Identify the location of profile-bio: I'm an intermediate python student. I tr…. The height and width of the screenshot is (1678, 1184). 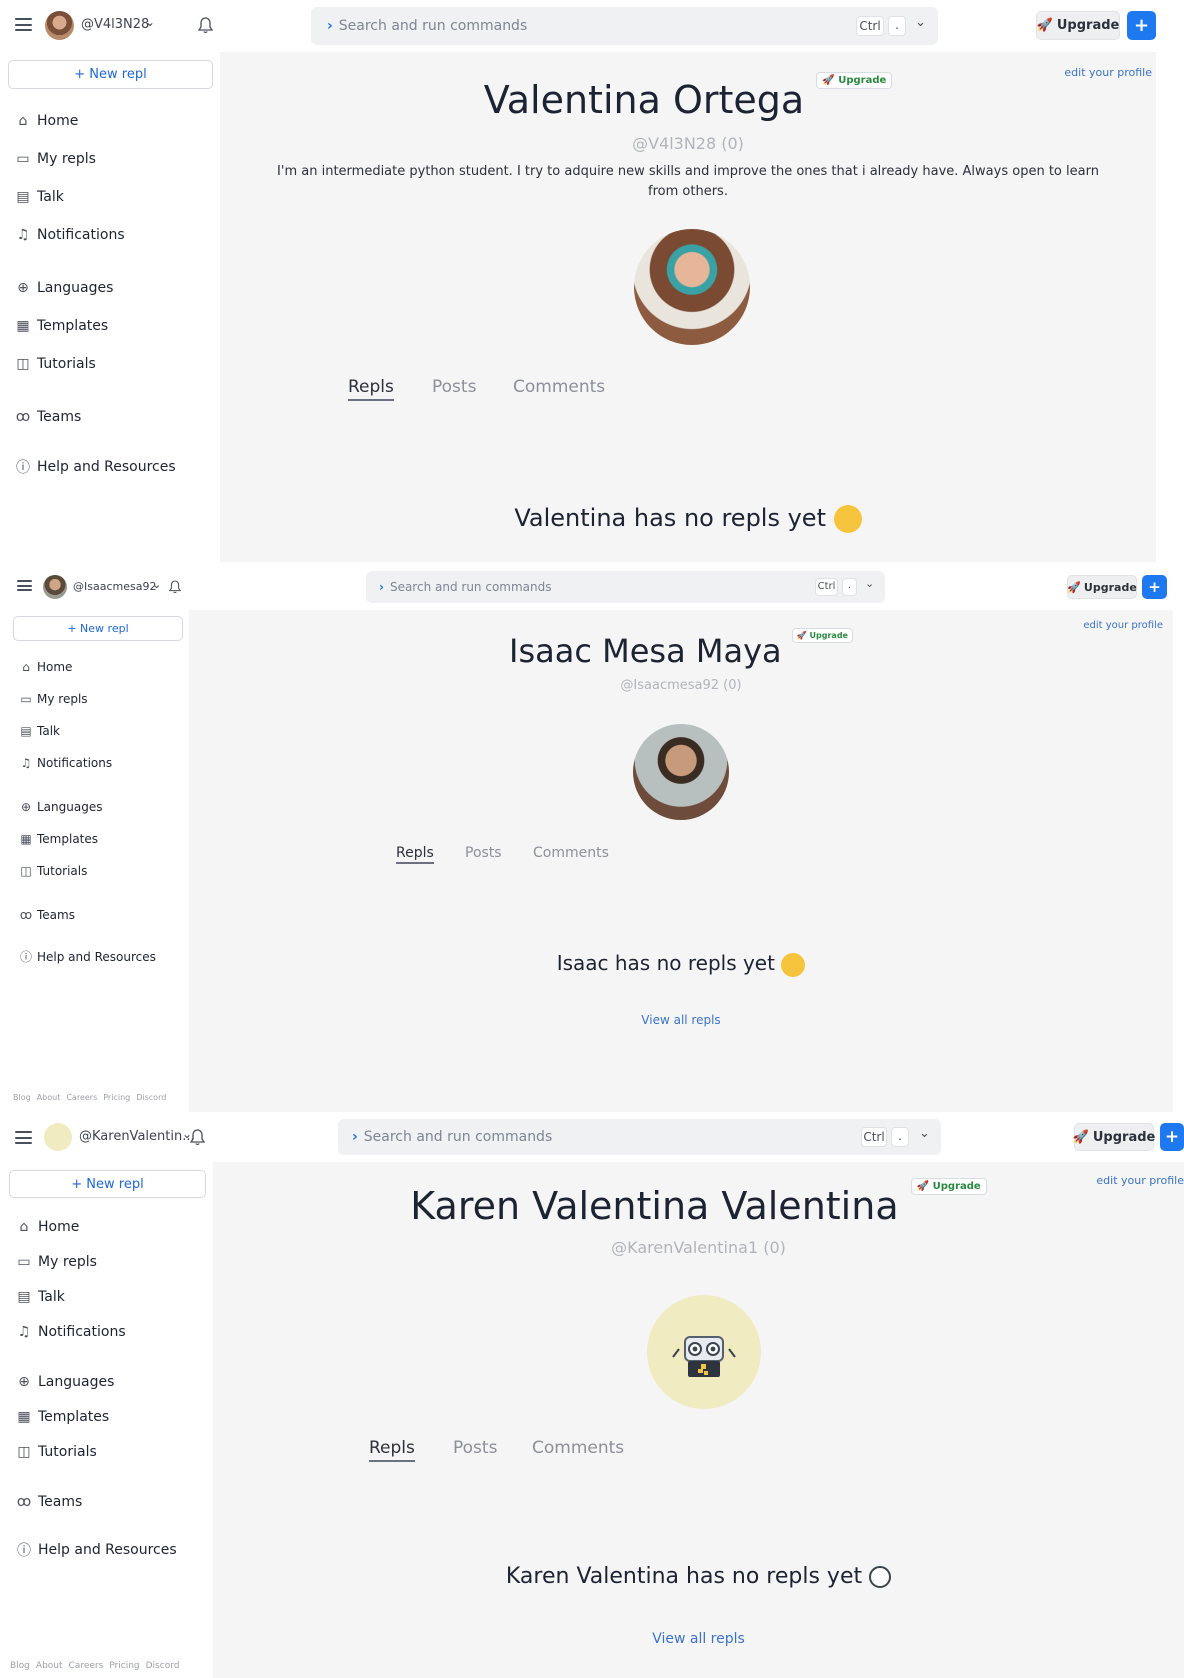
(688, 181).